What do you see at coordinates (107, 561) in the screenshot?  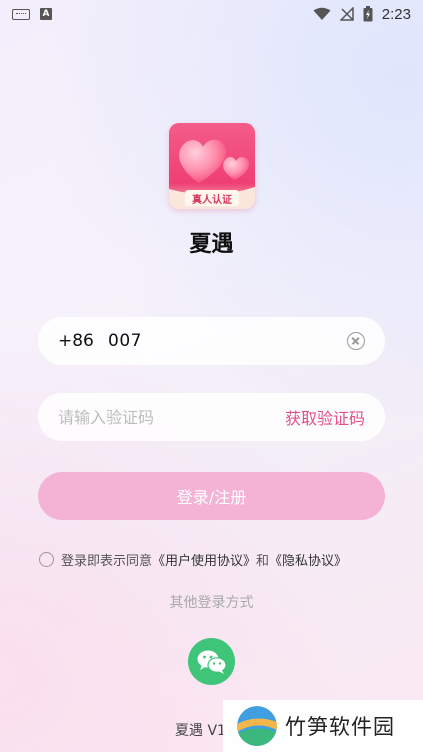 I see `agreement-prefix: 登录即表示同意` at bounding box center [107, 561].